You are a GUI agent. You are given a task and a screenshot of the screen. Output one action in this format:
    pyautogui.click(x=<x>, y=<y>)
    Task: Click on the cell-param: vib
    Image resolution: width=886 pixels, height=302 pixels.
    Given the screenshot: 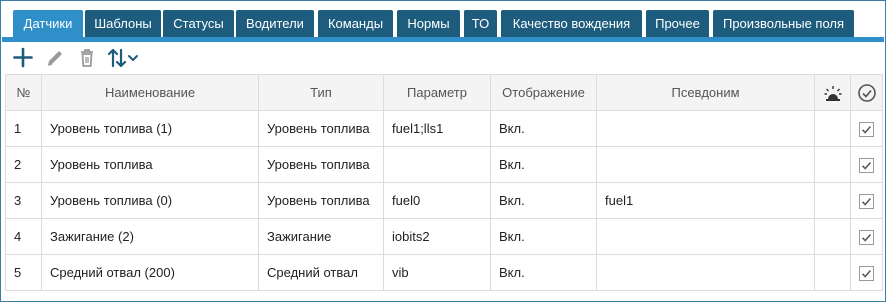 What is the action you would take?
    pyautogui.click(x=437, y=272)
    